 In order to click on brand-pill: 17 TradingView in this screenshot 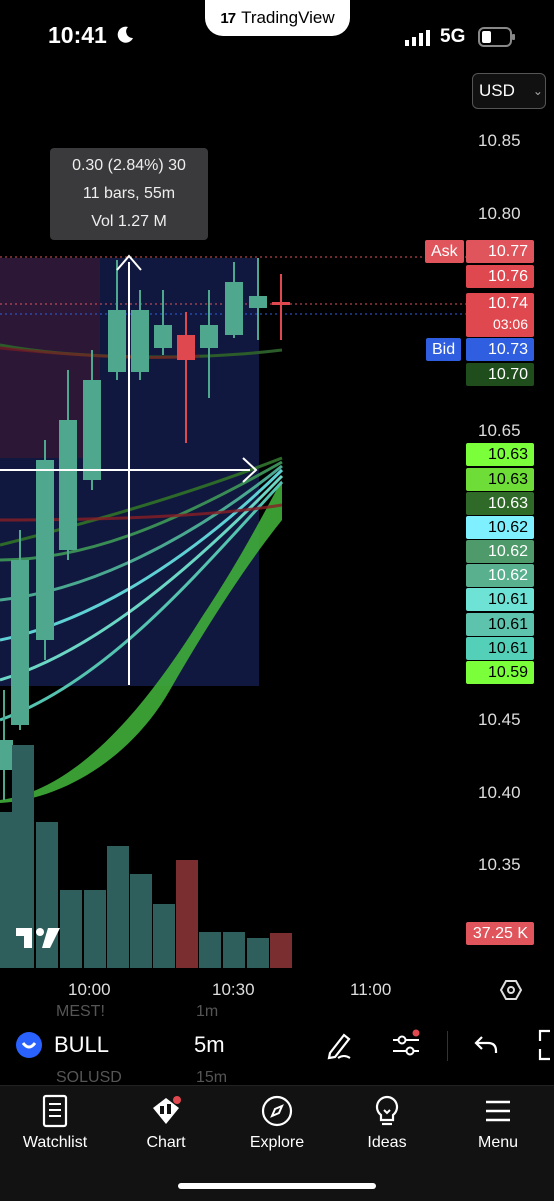, I will do `click(277, 18)`.